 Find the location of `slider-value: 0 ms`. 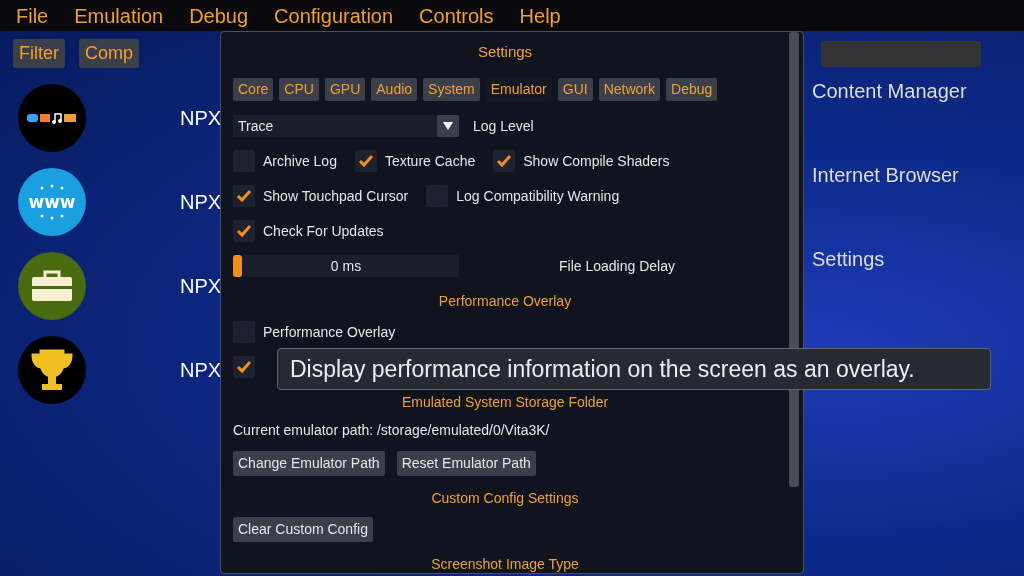

slider-value: 0 ms is located at coordinates (346, 266).